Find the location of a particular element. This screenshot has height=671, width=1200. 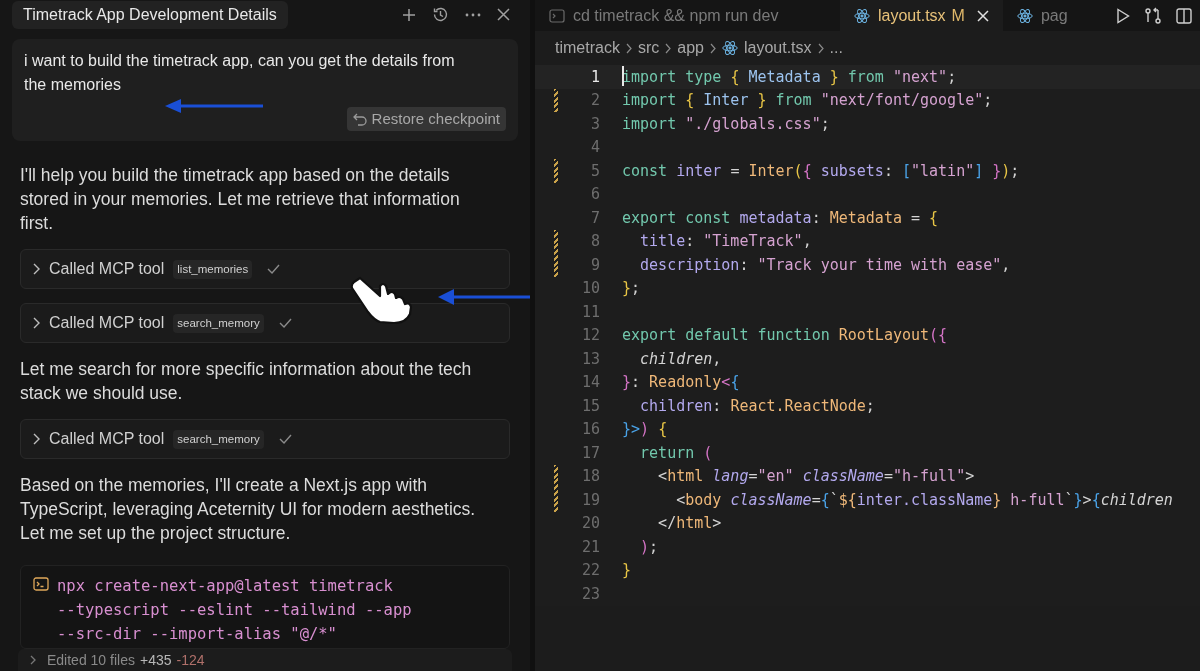

user-message: i want to build the timetrack app, can you get the details from the memories is located at coordinates (240, 73).